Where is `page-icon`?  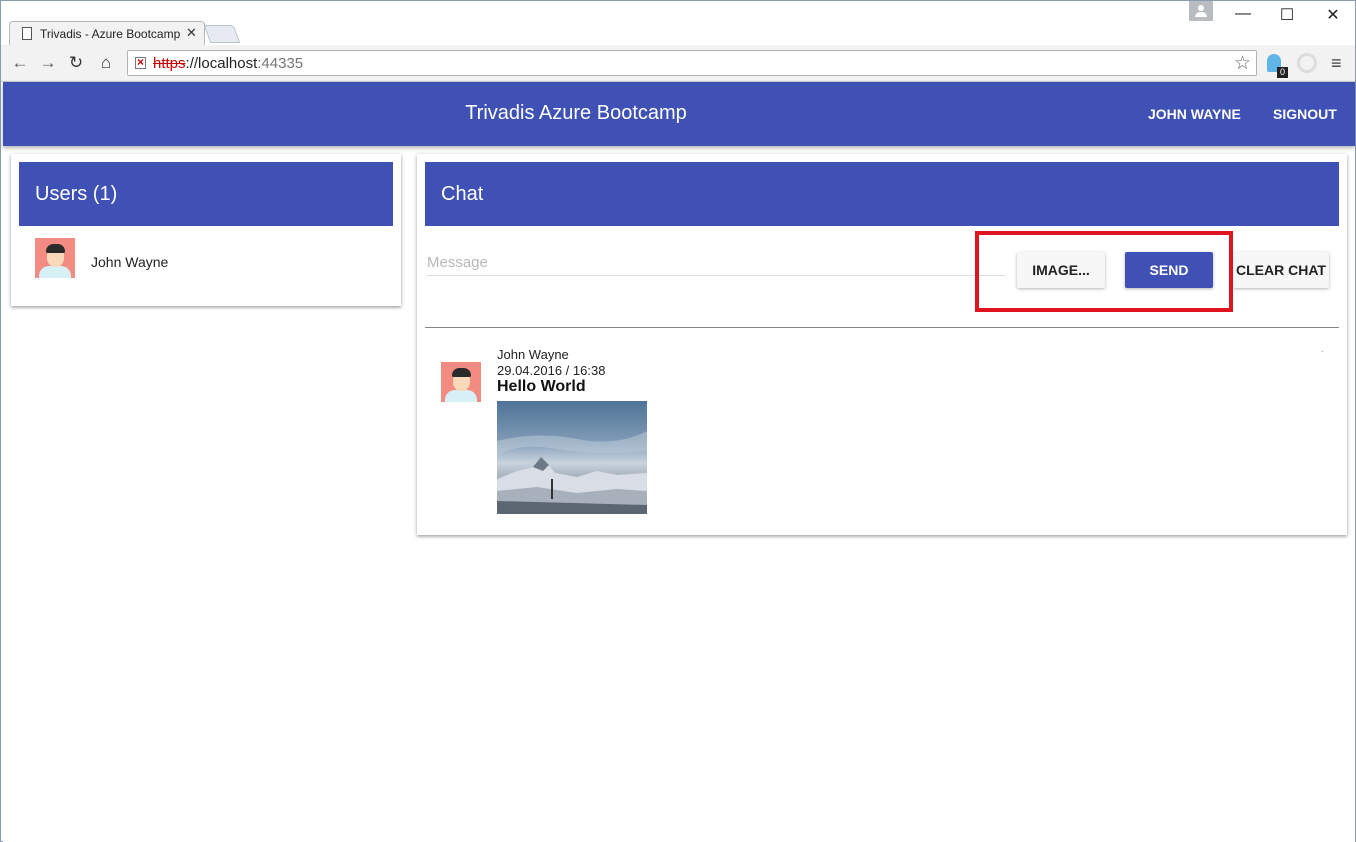
page-icon is located at coordinates (27, 33).